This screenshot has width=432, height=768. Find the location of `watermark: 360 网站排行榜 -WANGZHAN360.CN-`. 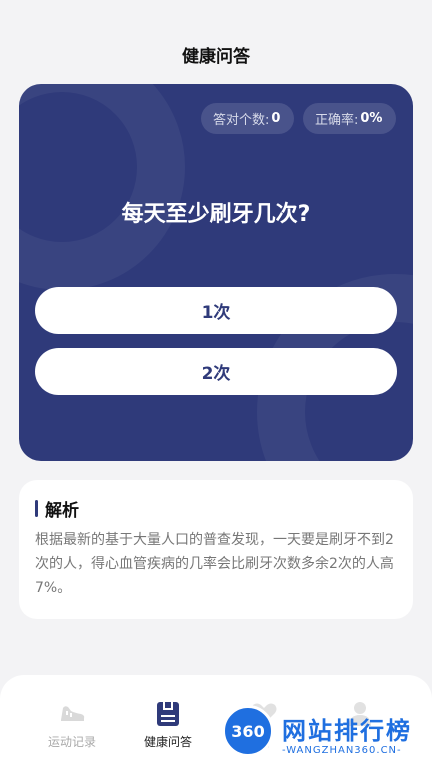

watermark: 360 网站排行榜 -WANGZHAN360.CN- is located at coordinates (327, 735).